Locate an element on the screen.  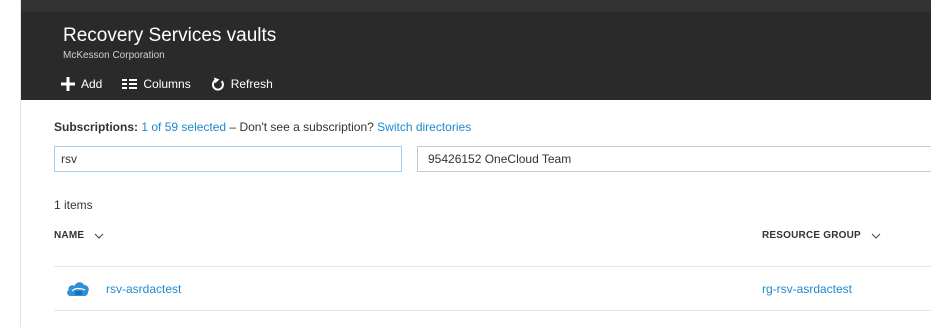
table-row-divider is located at coordinates (492, 310).